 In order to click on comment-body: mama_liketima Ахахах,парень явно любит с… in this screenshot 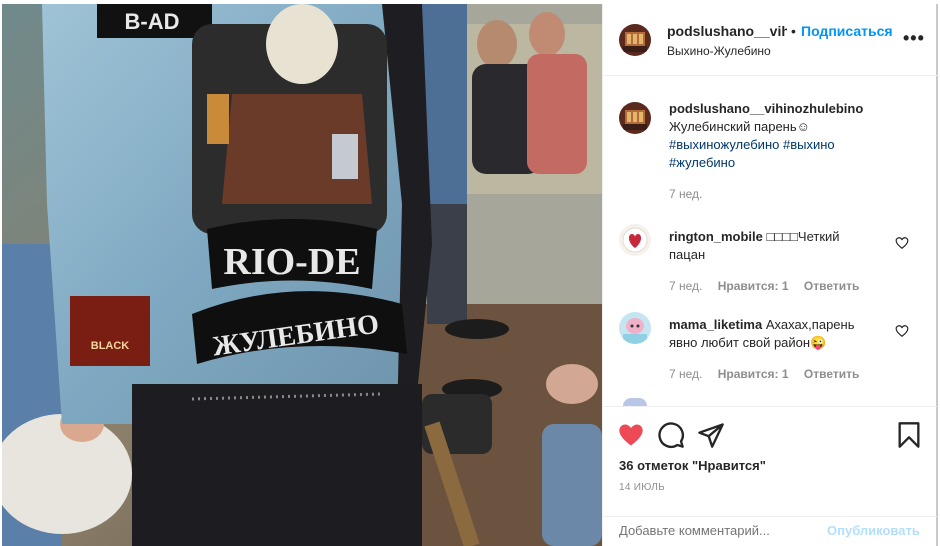, I will do `click(769, 334)`.